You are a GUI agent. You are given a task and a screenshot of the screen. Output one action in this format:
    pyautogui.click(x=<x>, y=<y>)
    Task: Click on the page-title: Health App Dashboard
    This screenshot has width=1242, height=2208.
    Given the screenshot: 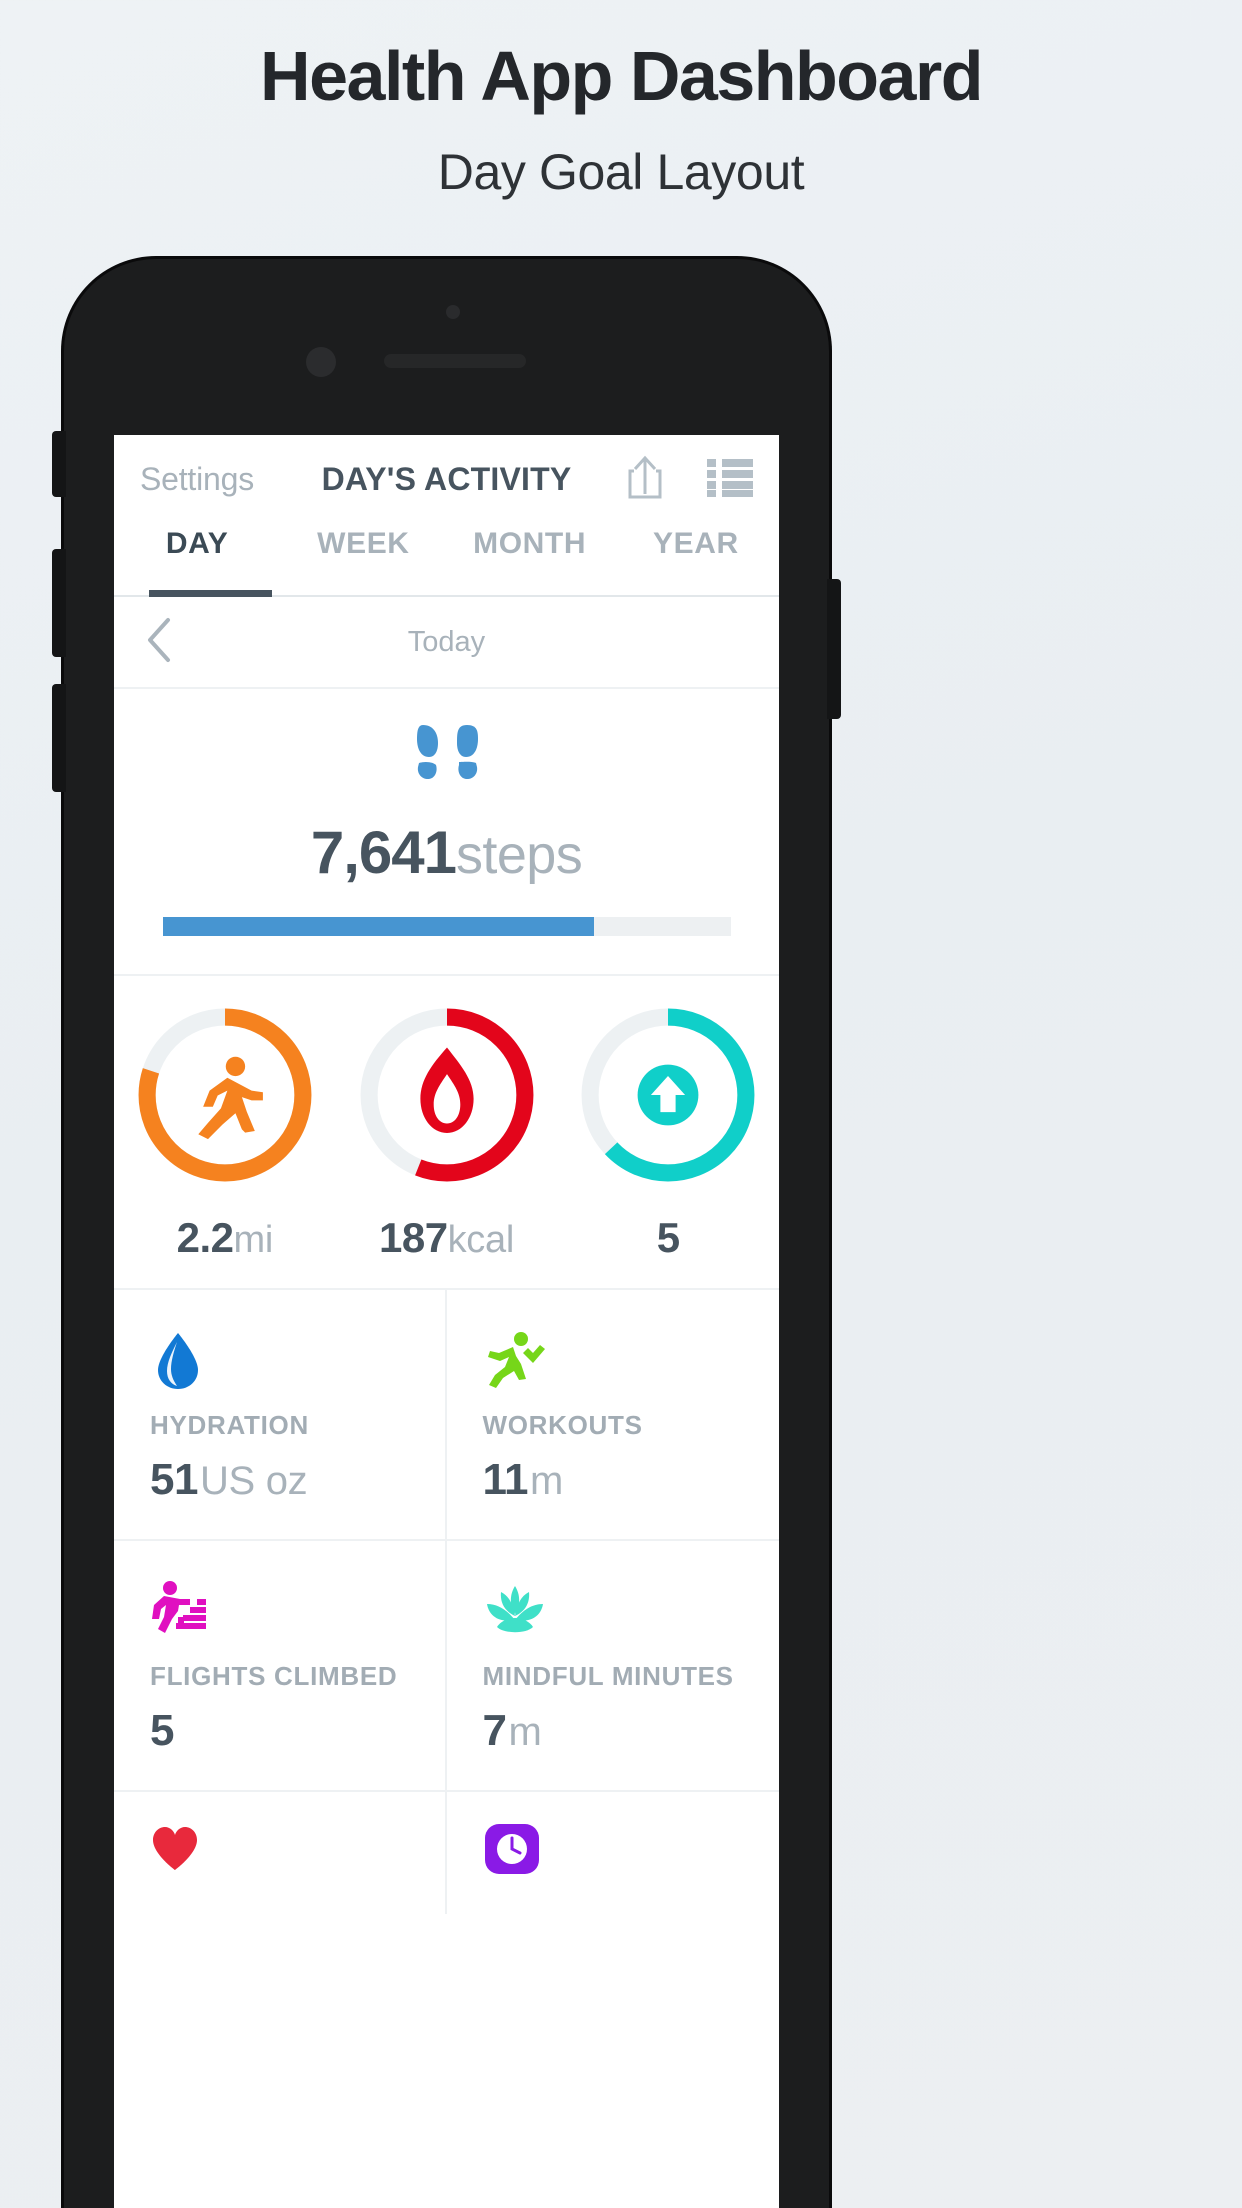 What is the action you would take?
    pyautogui.click(x=621, y=76)
    